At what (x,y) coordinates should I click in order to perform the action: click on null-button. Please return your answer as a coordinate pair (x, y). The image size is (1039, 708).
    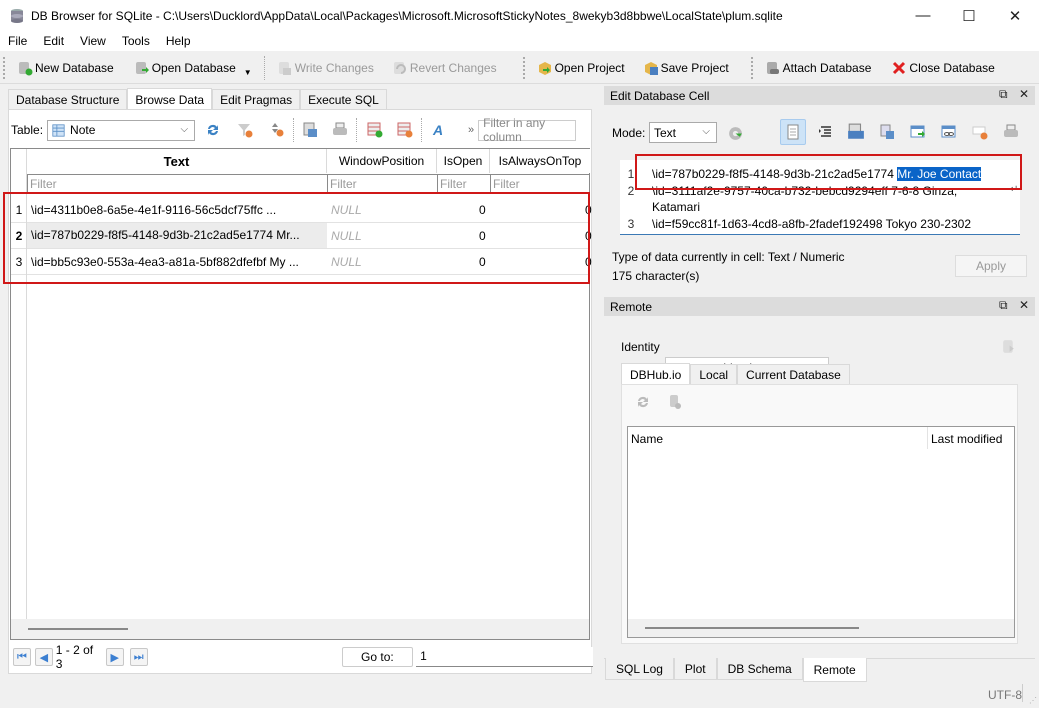
    Looking at the image, I should click on (980, 132).